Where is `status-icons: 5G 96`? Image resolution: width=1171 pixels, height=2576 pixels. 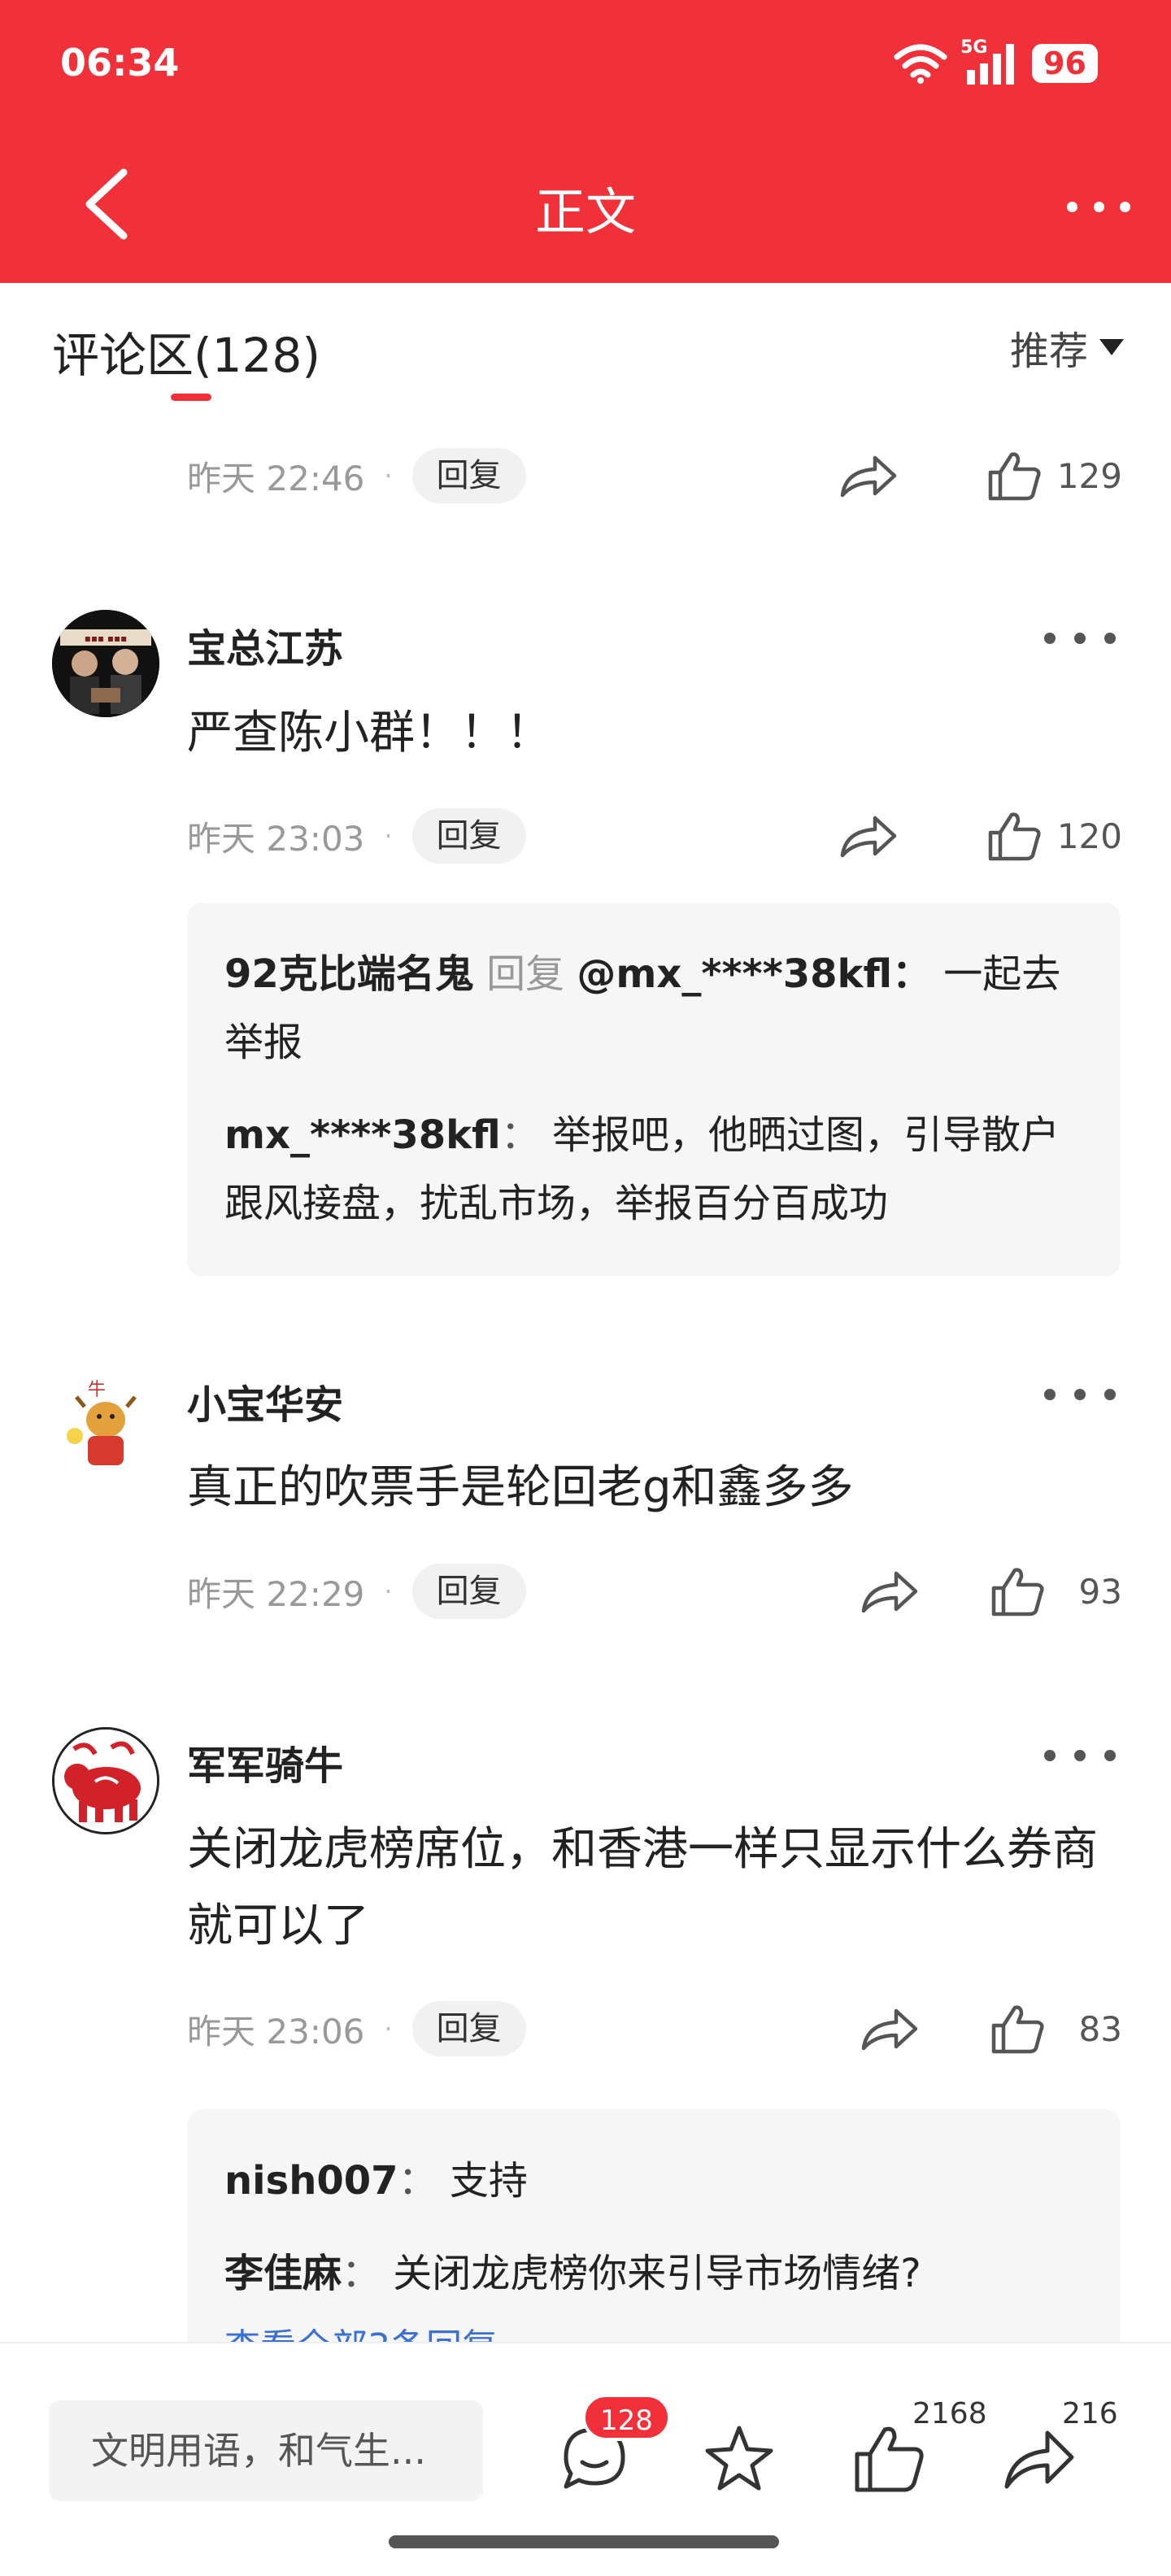 status-icons: 5G 96 is located at coordinates (996, 63).